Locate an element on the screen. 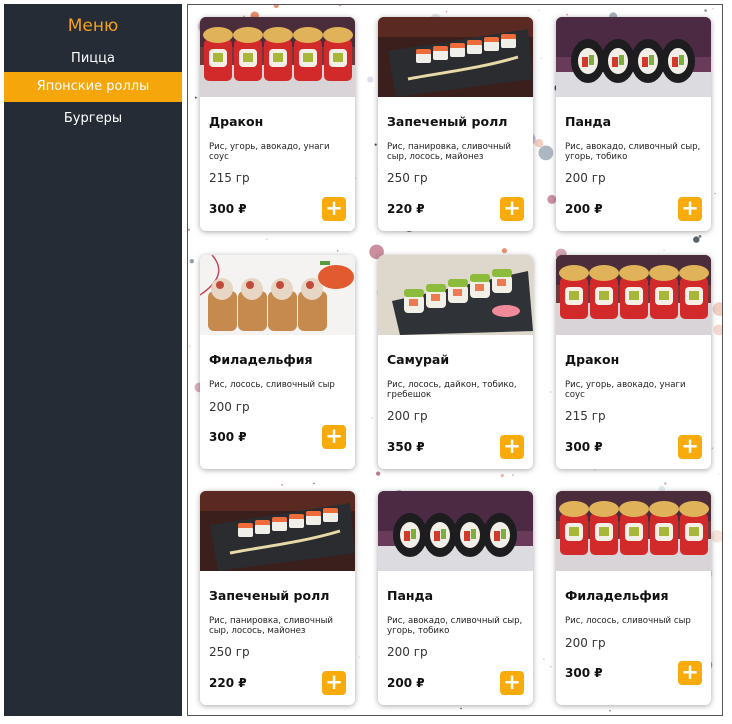 Image resolution: width=732 pixels, height=724 pixels. product-name: Самурай is located at coordinates (418, 359).